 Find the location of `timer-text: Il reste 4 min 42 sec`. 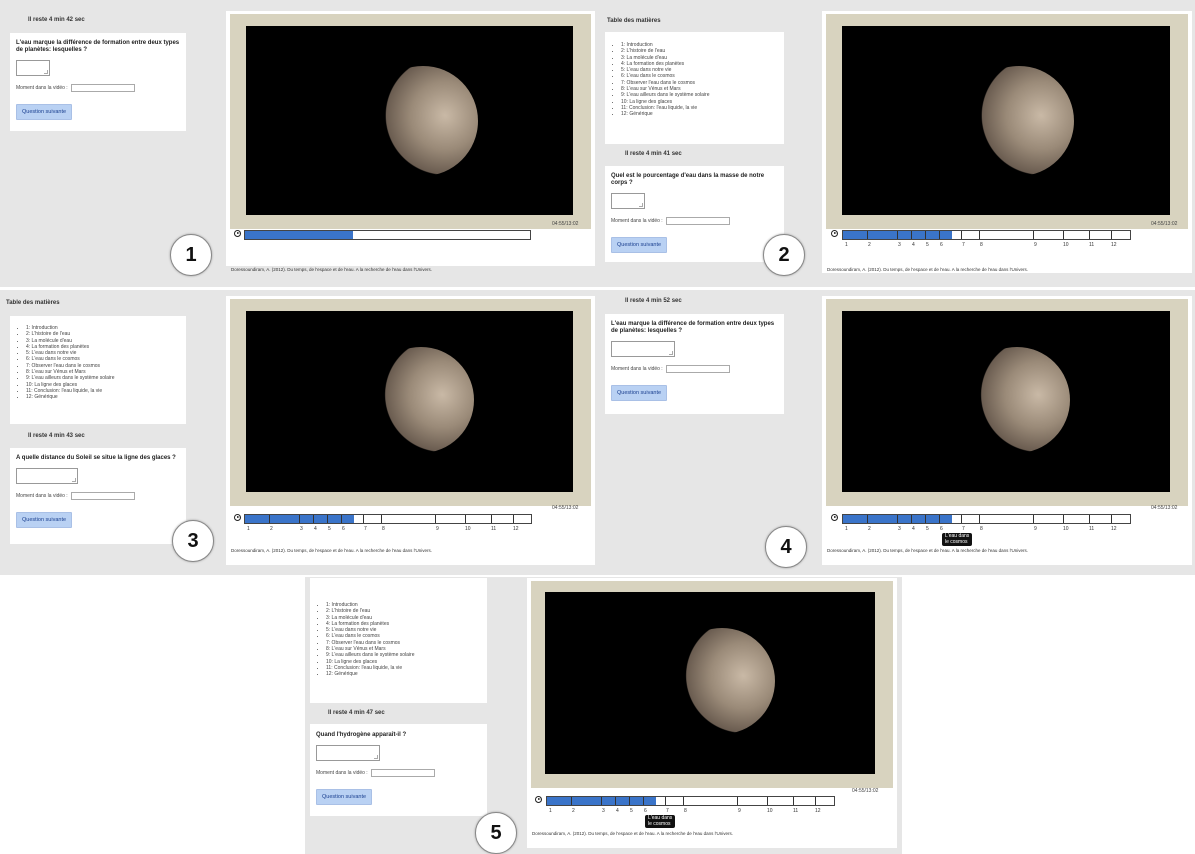

timer-text: Il reste 4 min 42 sec is located at coordinates (56, 20).